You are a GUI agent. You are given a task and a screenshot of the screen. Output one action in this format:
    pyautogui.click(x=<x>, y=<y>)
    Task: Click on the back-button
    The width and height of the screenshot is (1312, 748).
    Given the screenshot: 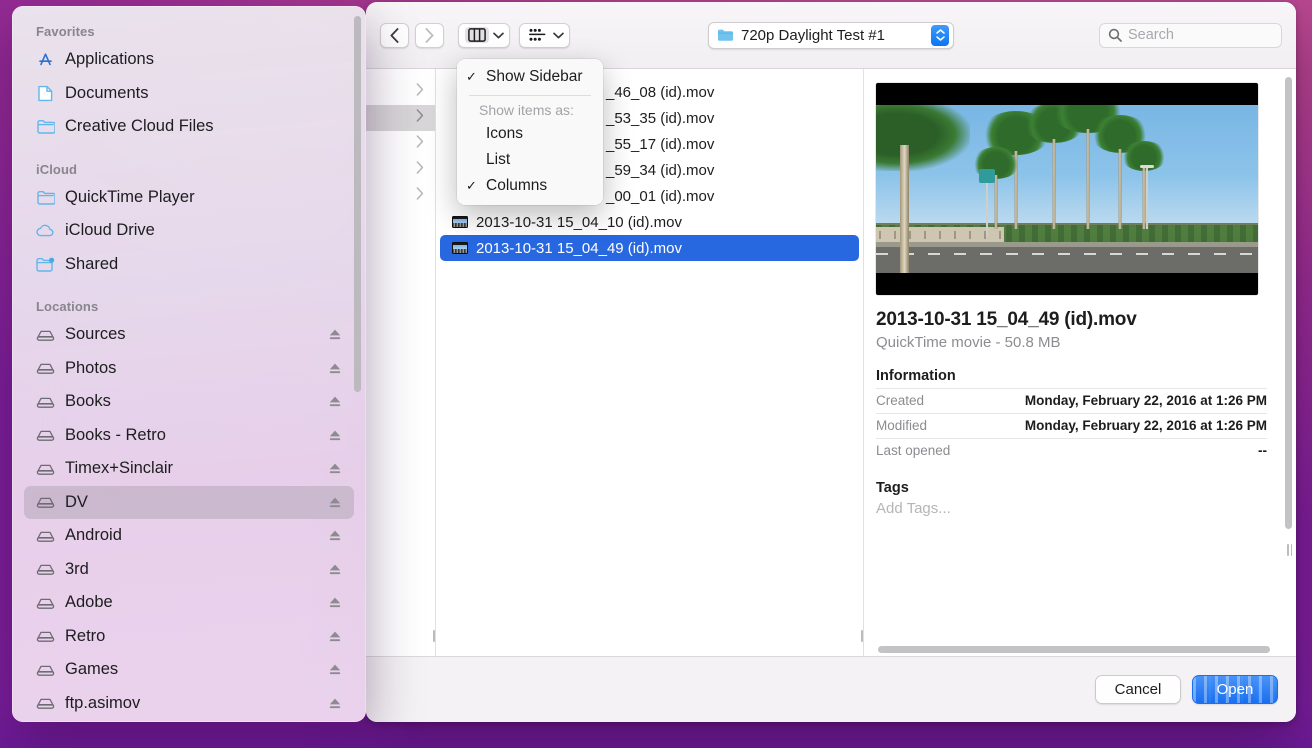 What is the action you would take?
    pyautogui.click(x=394, y=35)
    